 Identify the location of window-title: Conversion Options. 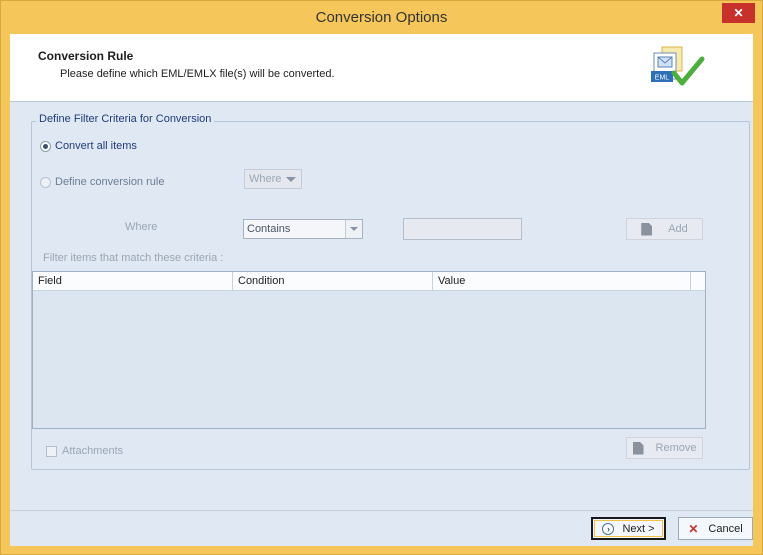
(381, 17).